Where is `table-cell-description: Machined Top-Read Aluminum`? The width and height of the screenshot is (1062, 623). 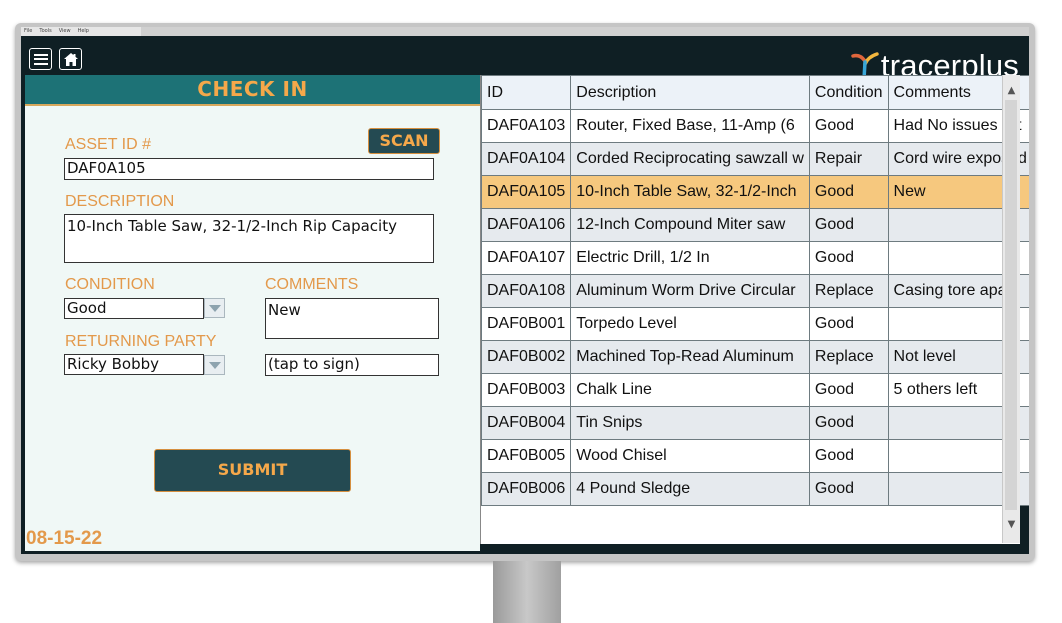 table-cell-description: Machined Top-Read Aluminum is located at coordinates (690, 357).